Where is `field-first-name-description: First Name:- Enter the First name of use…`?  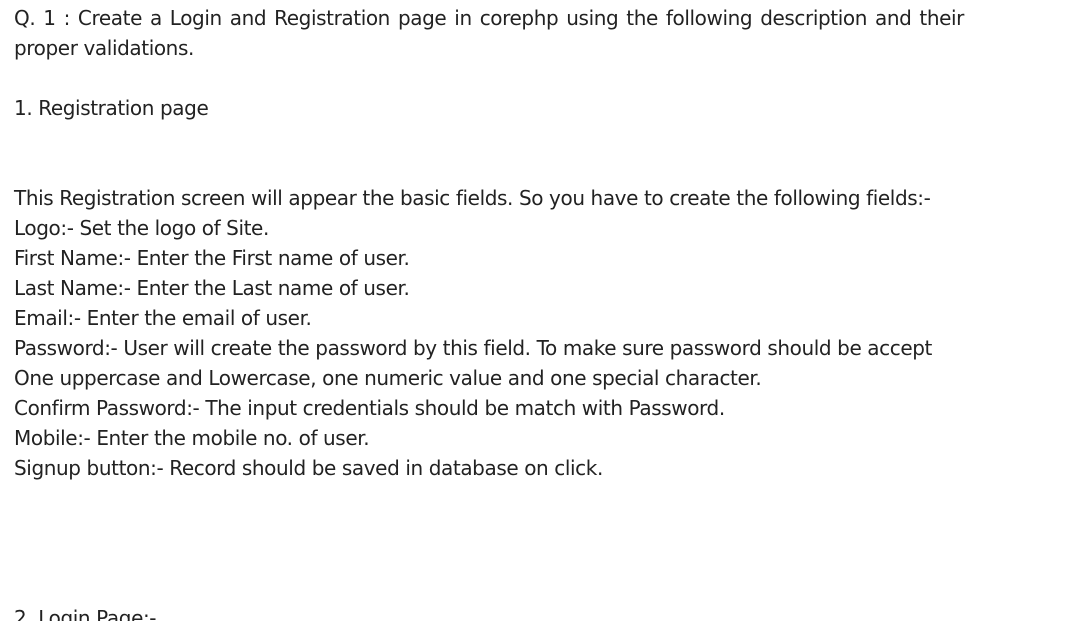
field-first-name-description: First Name:- Enter the First name of use… is located at coordinates (212, 258).